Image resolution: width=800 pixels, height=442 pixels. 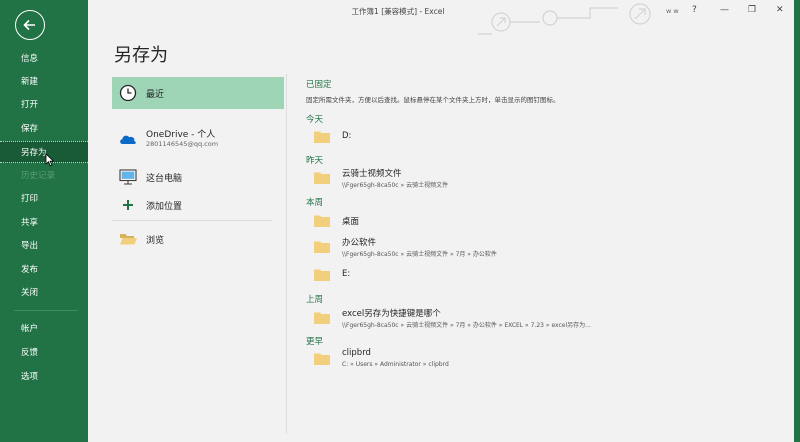 I want to click on location-browse: 浏览, so click(x=198, y=239).